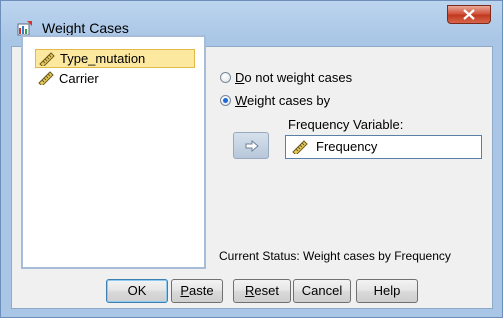 This screenshot has height=318, width=503. What do you see at coordinates (197, 291) in the screenshot?
I see `paste-button: Paste` at bounding box center [197, 291].